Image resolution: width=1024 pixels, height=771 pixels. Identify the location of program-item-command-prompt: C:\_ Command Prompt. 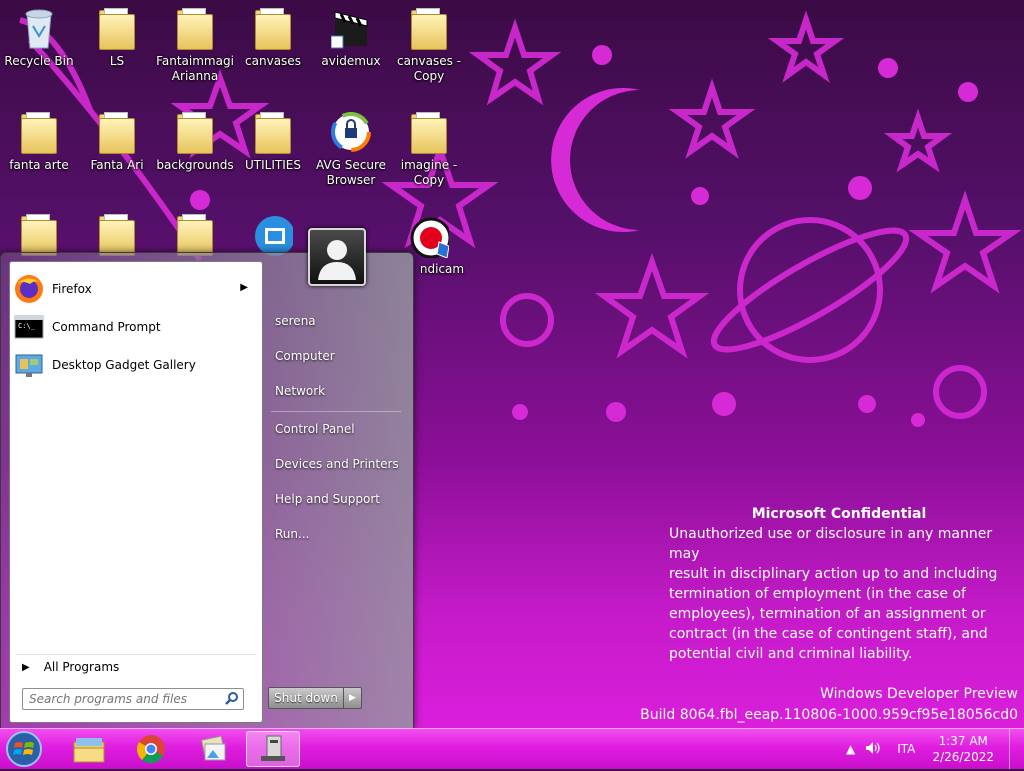
(136, 327).